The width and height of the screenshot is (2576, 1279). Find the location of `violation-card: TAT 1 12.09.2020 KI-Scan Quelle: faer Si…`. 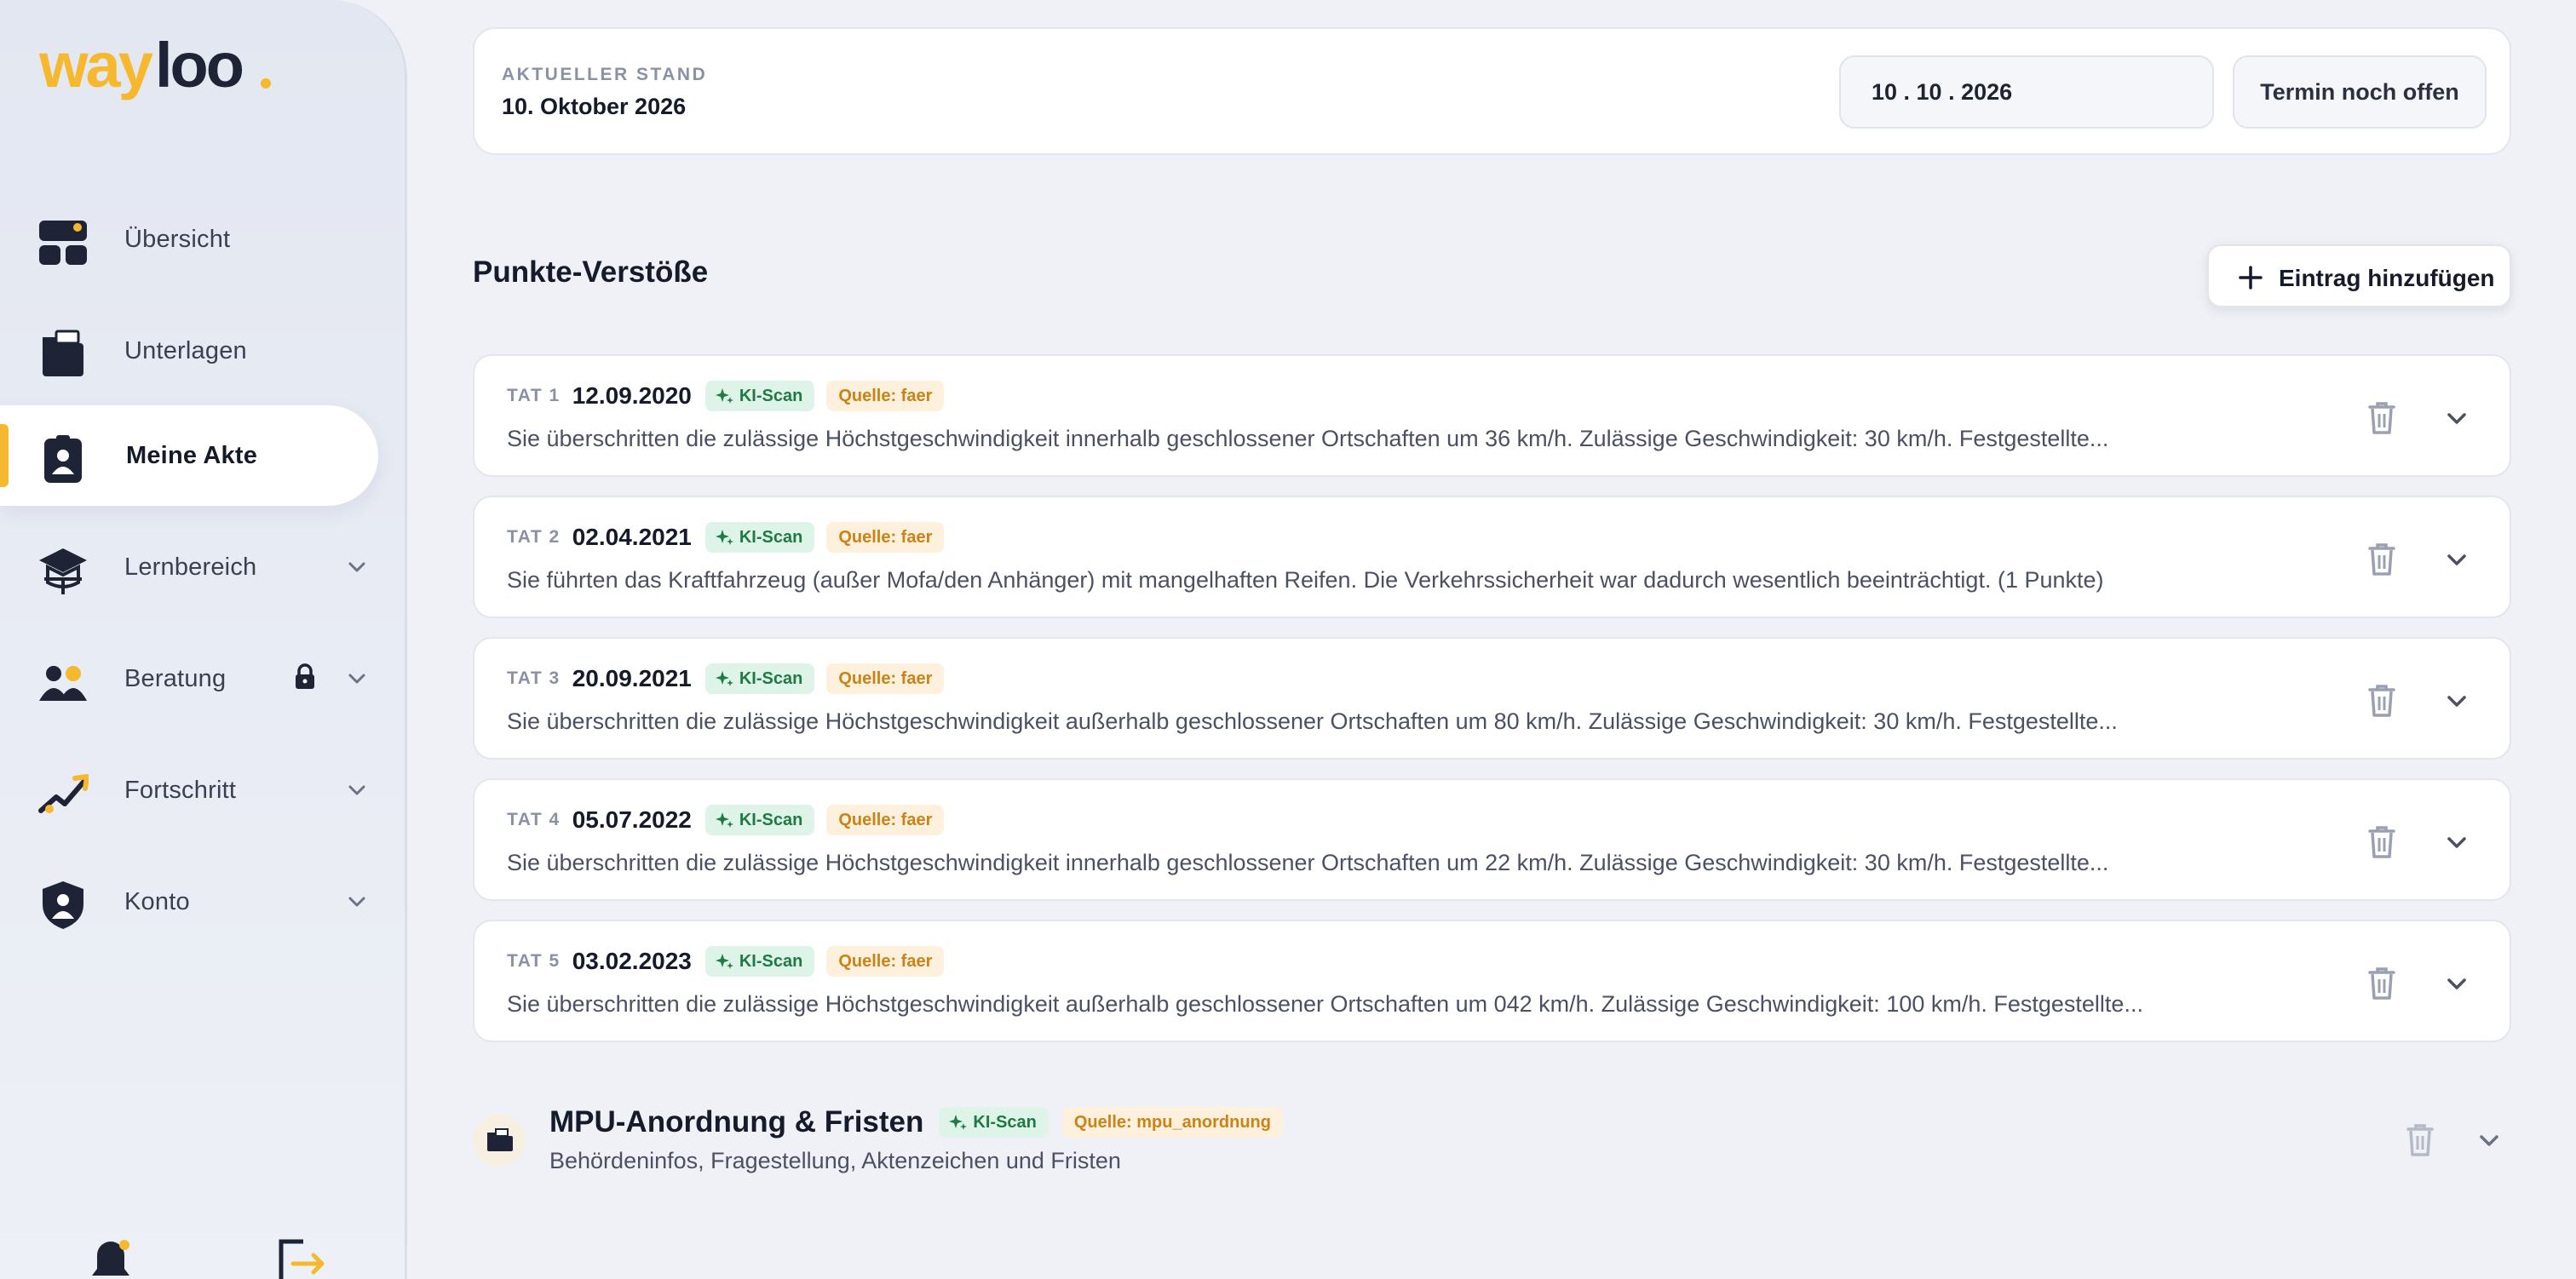

violation-card: TAT 1 12.09.2020 KI-Scan Quelle: faer Si… is located at coordinates (1492, 415).